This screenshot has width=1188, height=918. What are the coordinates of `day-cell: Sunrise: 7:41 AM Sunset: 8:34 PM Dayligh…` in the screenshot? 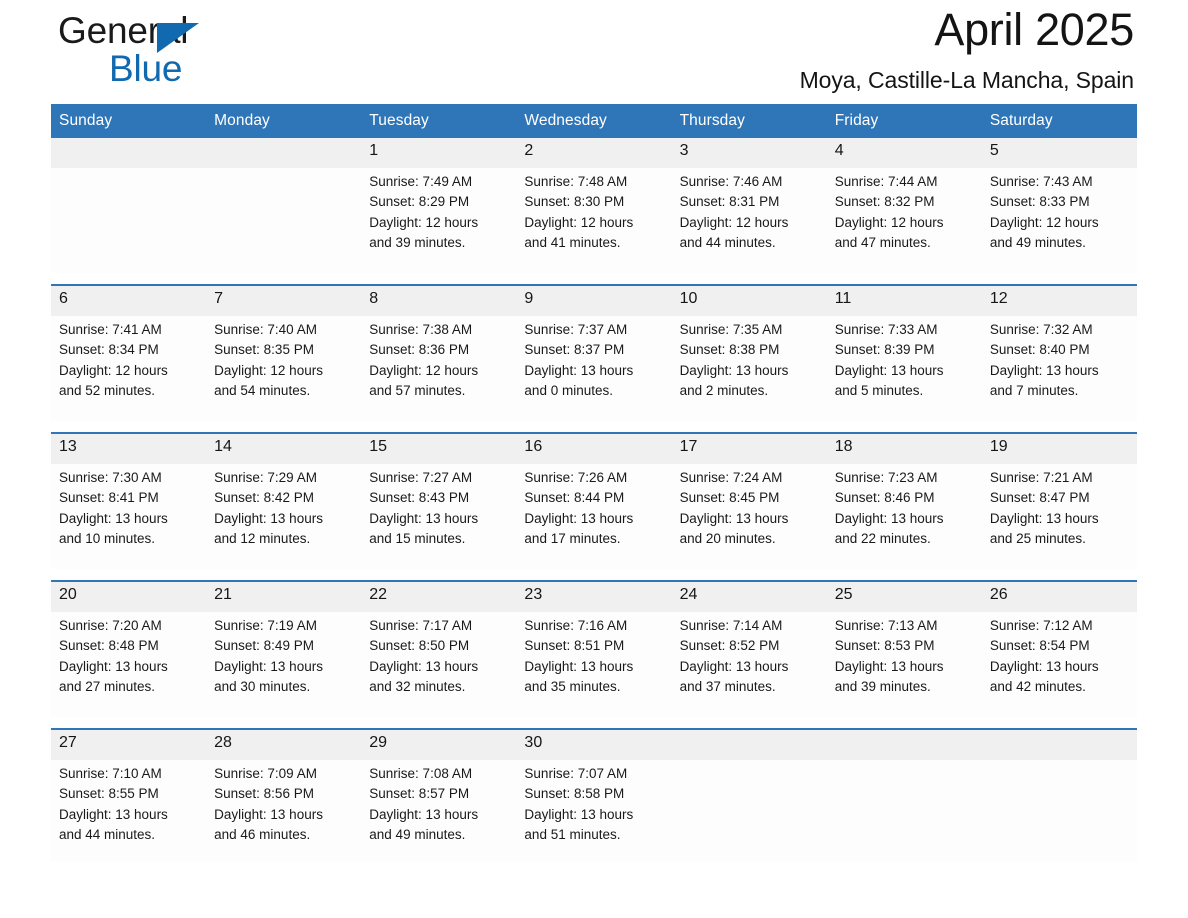 It's located at (129, 368).